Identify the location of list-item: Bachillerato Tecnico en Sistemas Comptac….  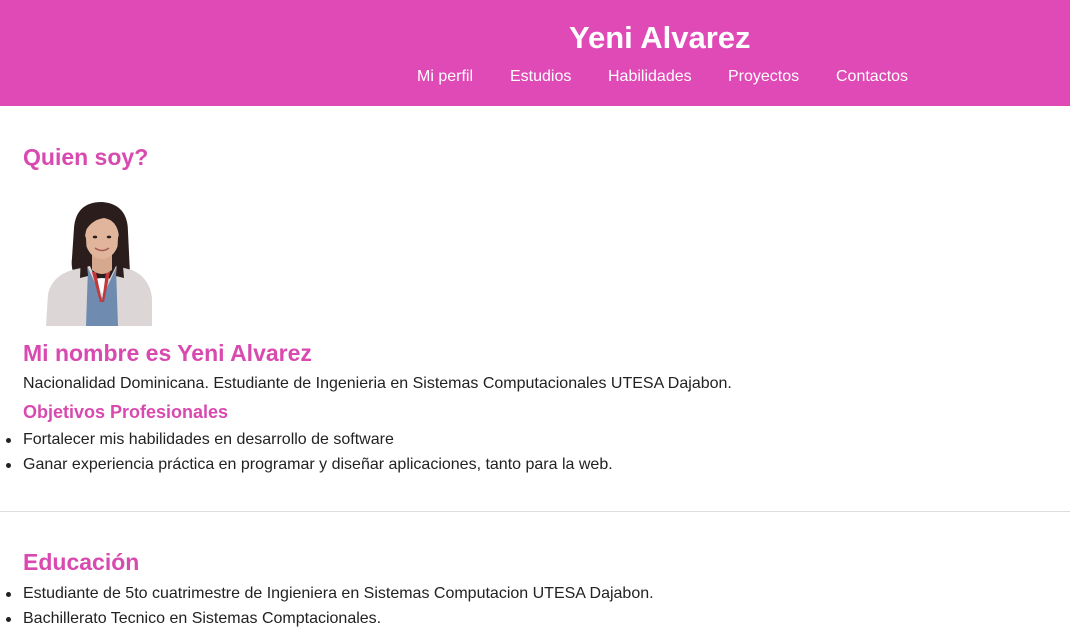
(327, 621).